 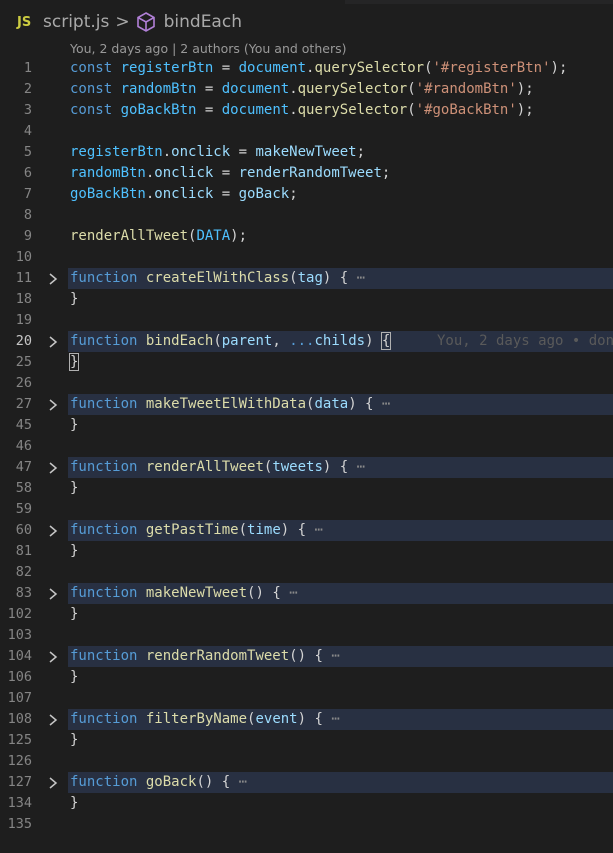 What do you see at coordinates (19, 761) in the screenshot?
I see `line-number: 126` at bounding box center [19, 761].